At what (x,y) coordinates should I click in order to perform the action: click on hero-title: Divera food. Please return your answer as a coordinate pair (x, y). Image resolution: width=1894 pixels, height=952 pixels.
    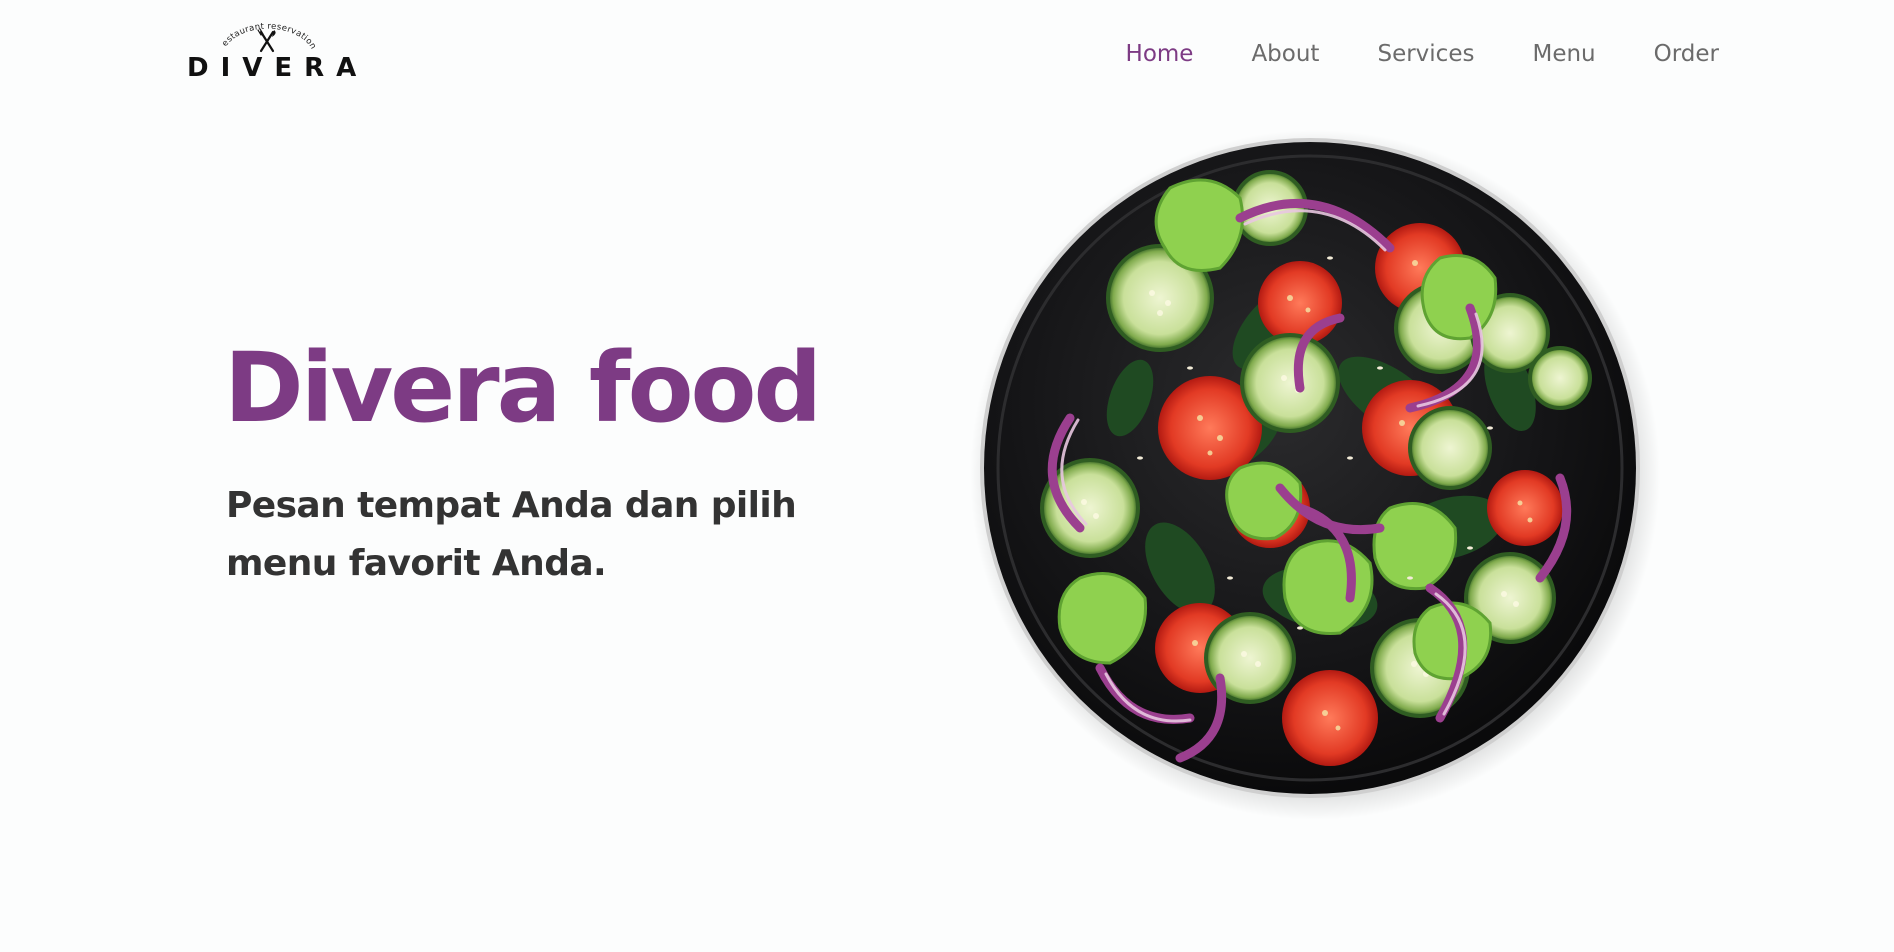
    Looking at the image, I should click on (523, 388).